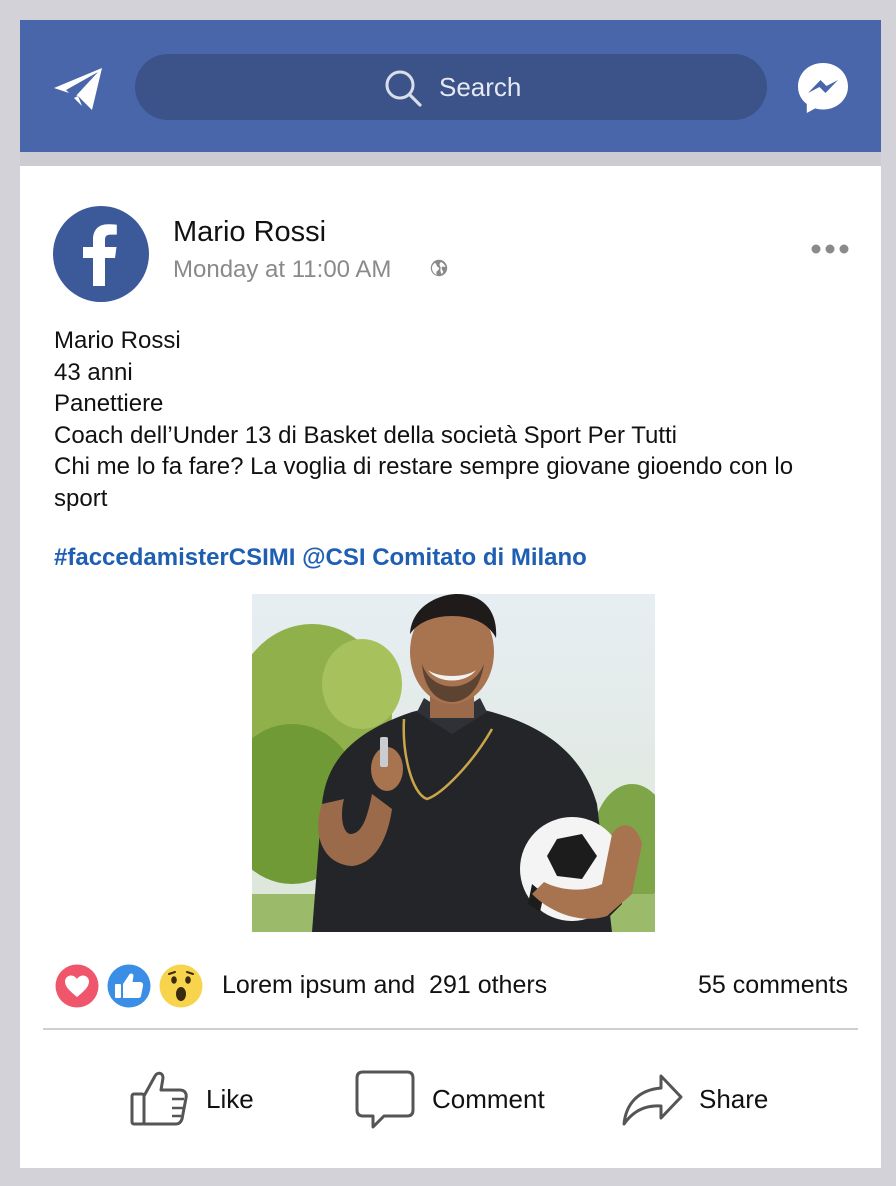 The image size is (896, 1186). I want to click on share-arrow-icon, so click(652, 1100).